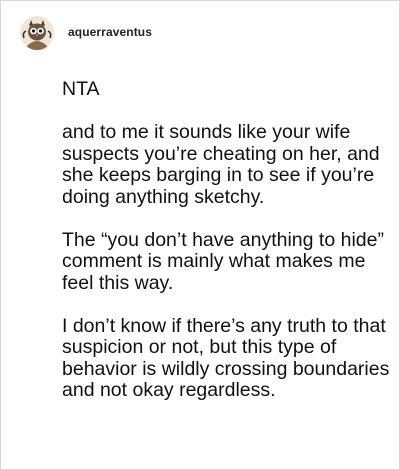 This screenshot has height=470, width=400. What do you see at coordinates (81, 89) in the screenshot?
I see `post-paragraph: NTA` at bounding box center [81, 89].